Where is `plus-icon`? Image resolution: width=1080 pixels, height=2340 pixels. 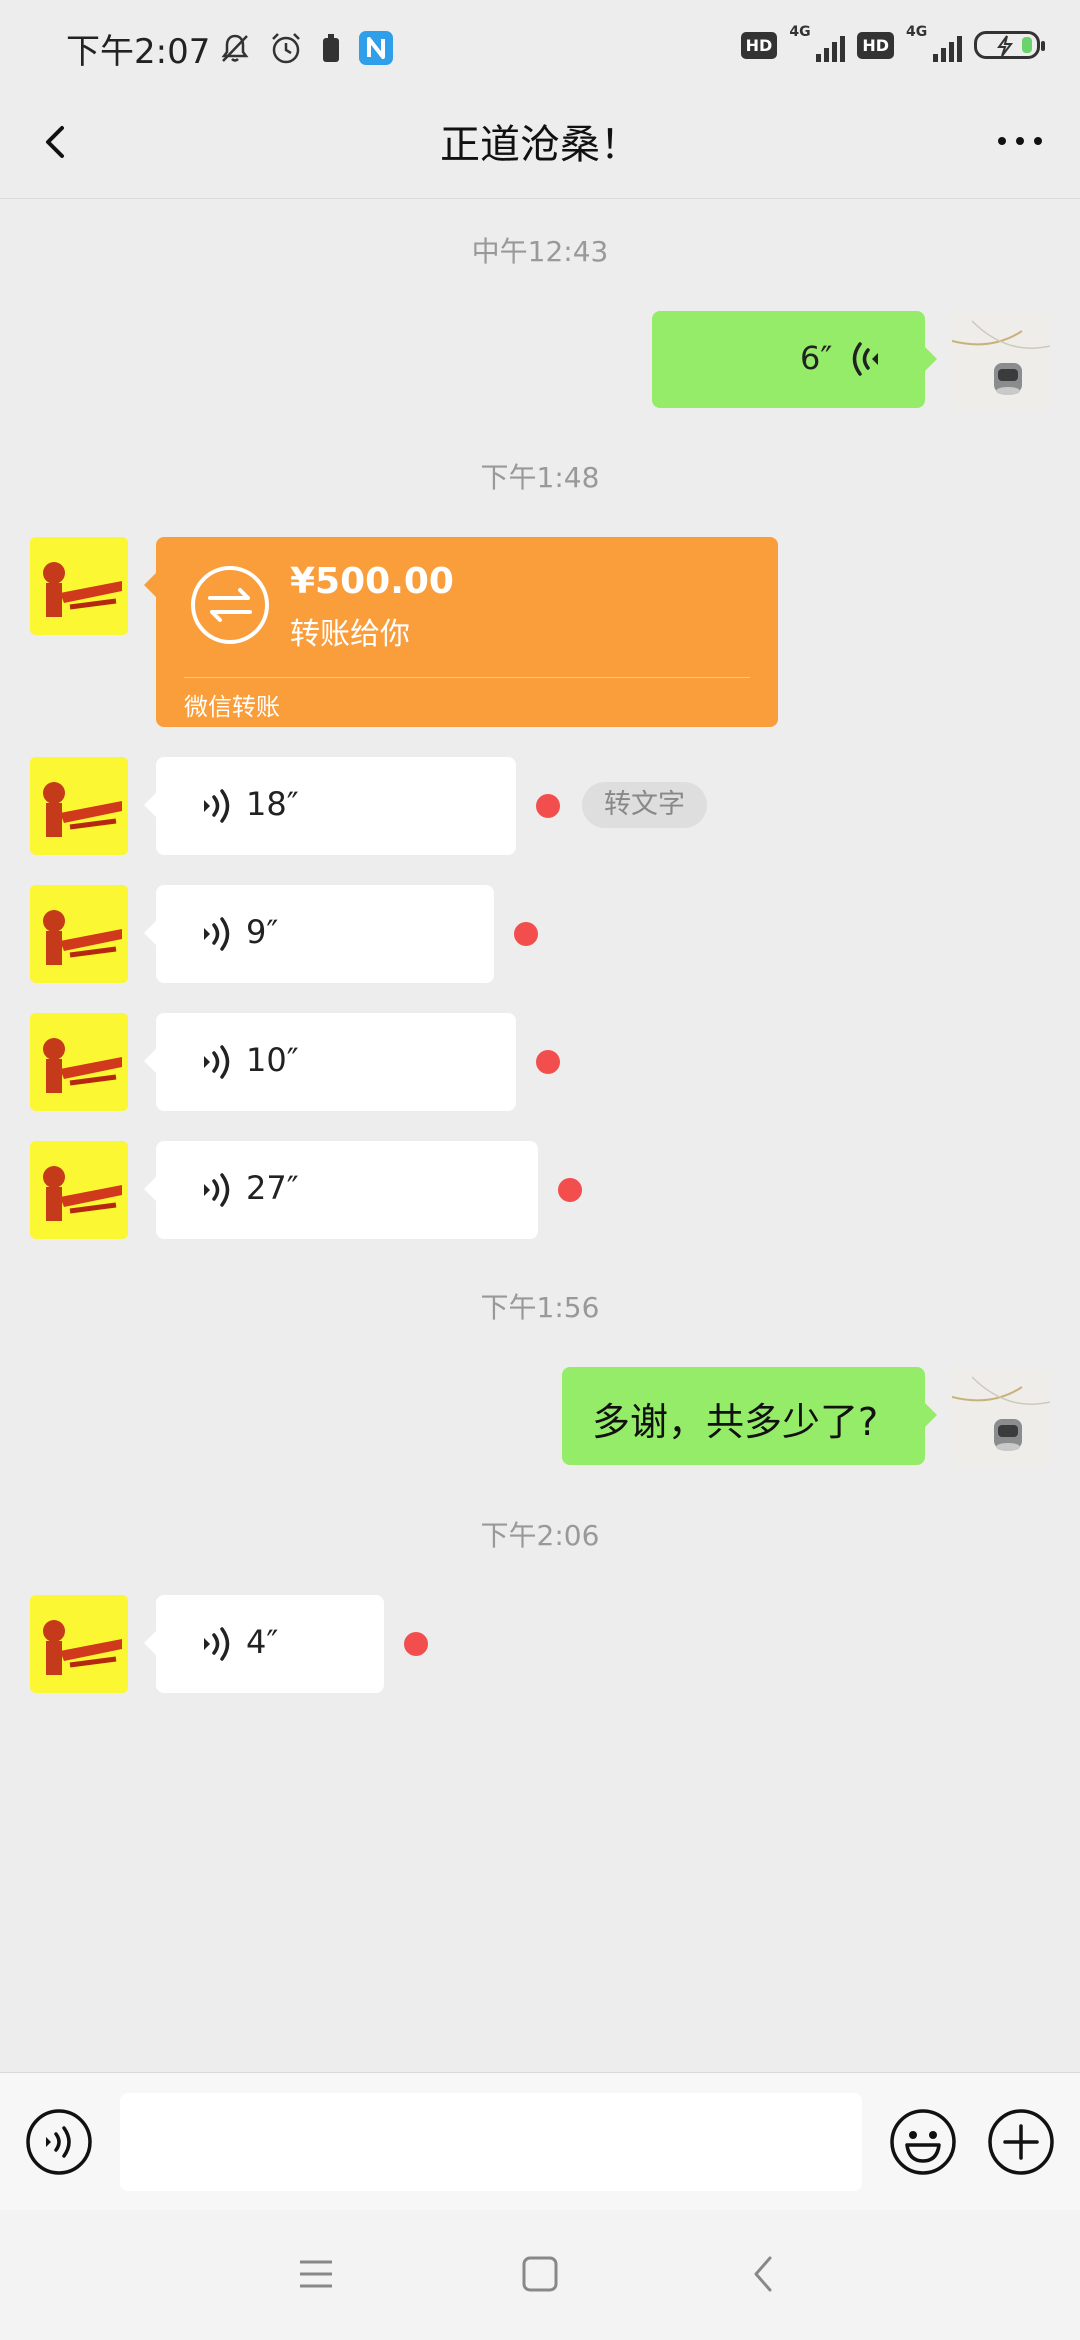 plus-icon is located at coordinates (1021, 2142).